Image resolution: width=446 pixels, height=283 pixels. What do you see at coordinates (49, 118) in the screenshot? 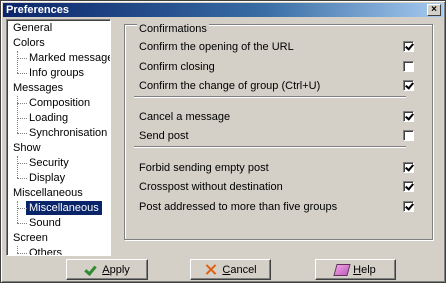
I see `tree-item-label: Loading` at bounding box center [49, 118].